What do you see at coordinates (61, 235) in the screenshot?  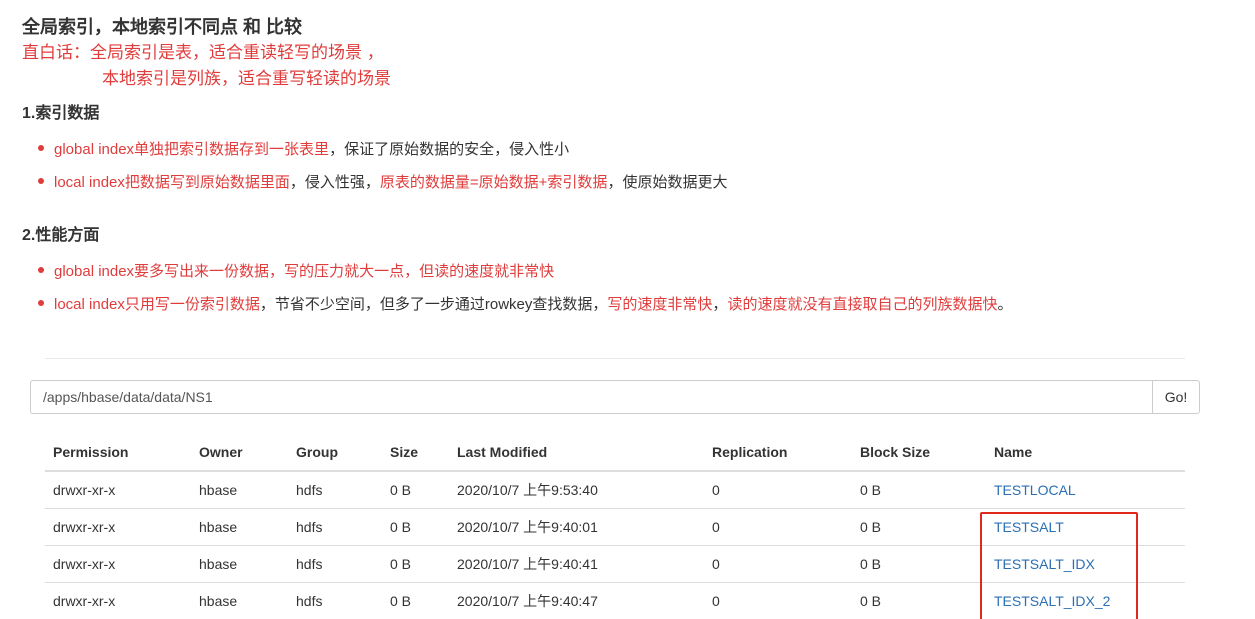 I see `section-heading-performance: 2.性能方面` at bounding box center [61, 235].